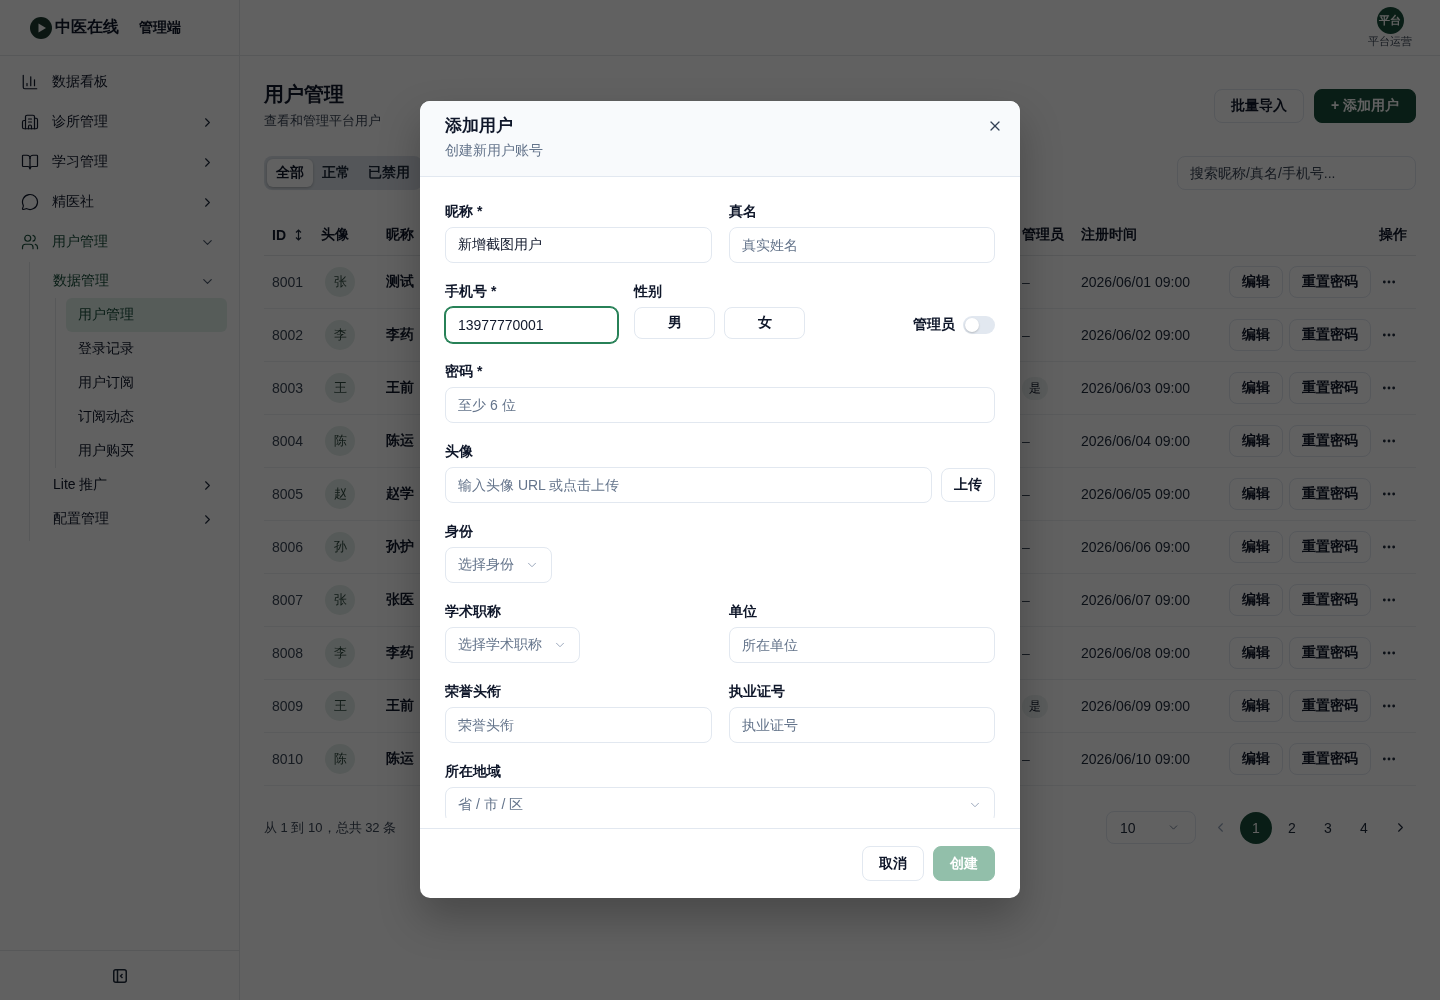 Image resolution: width=1440 pixels, height=1000 pixels. What do you see at coordinates (288, 547) in the screenshot?
I see `id-text: 8006` at bounding box center [288, 547].